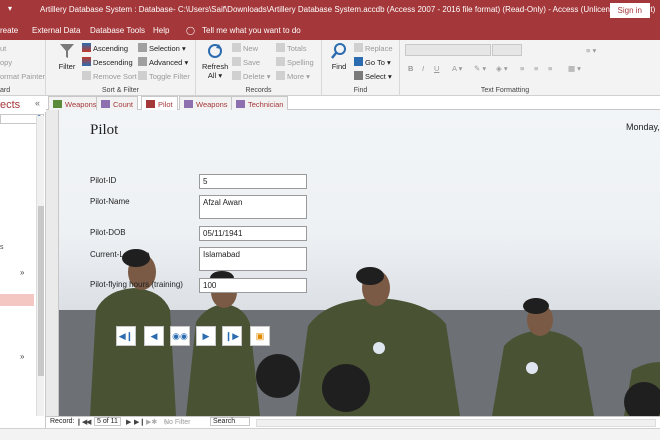 The width and height of the screenshot is (660, 440). Describe the element at coordinates (22, 272) in the screenshot. I see `expand-group-icon: »` at that location.